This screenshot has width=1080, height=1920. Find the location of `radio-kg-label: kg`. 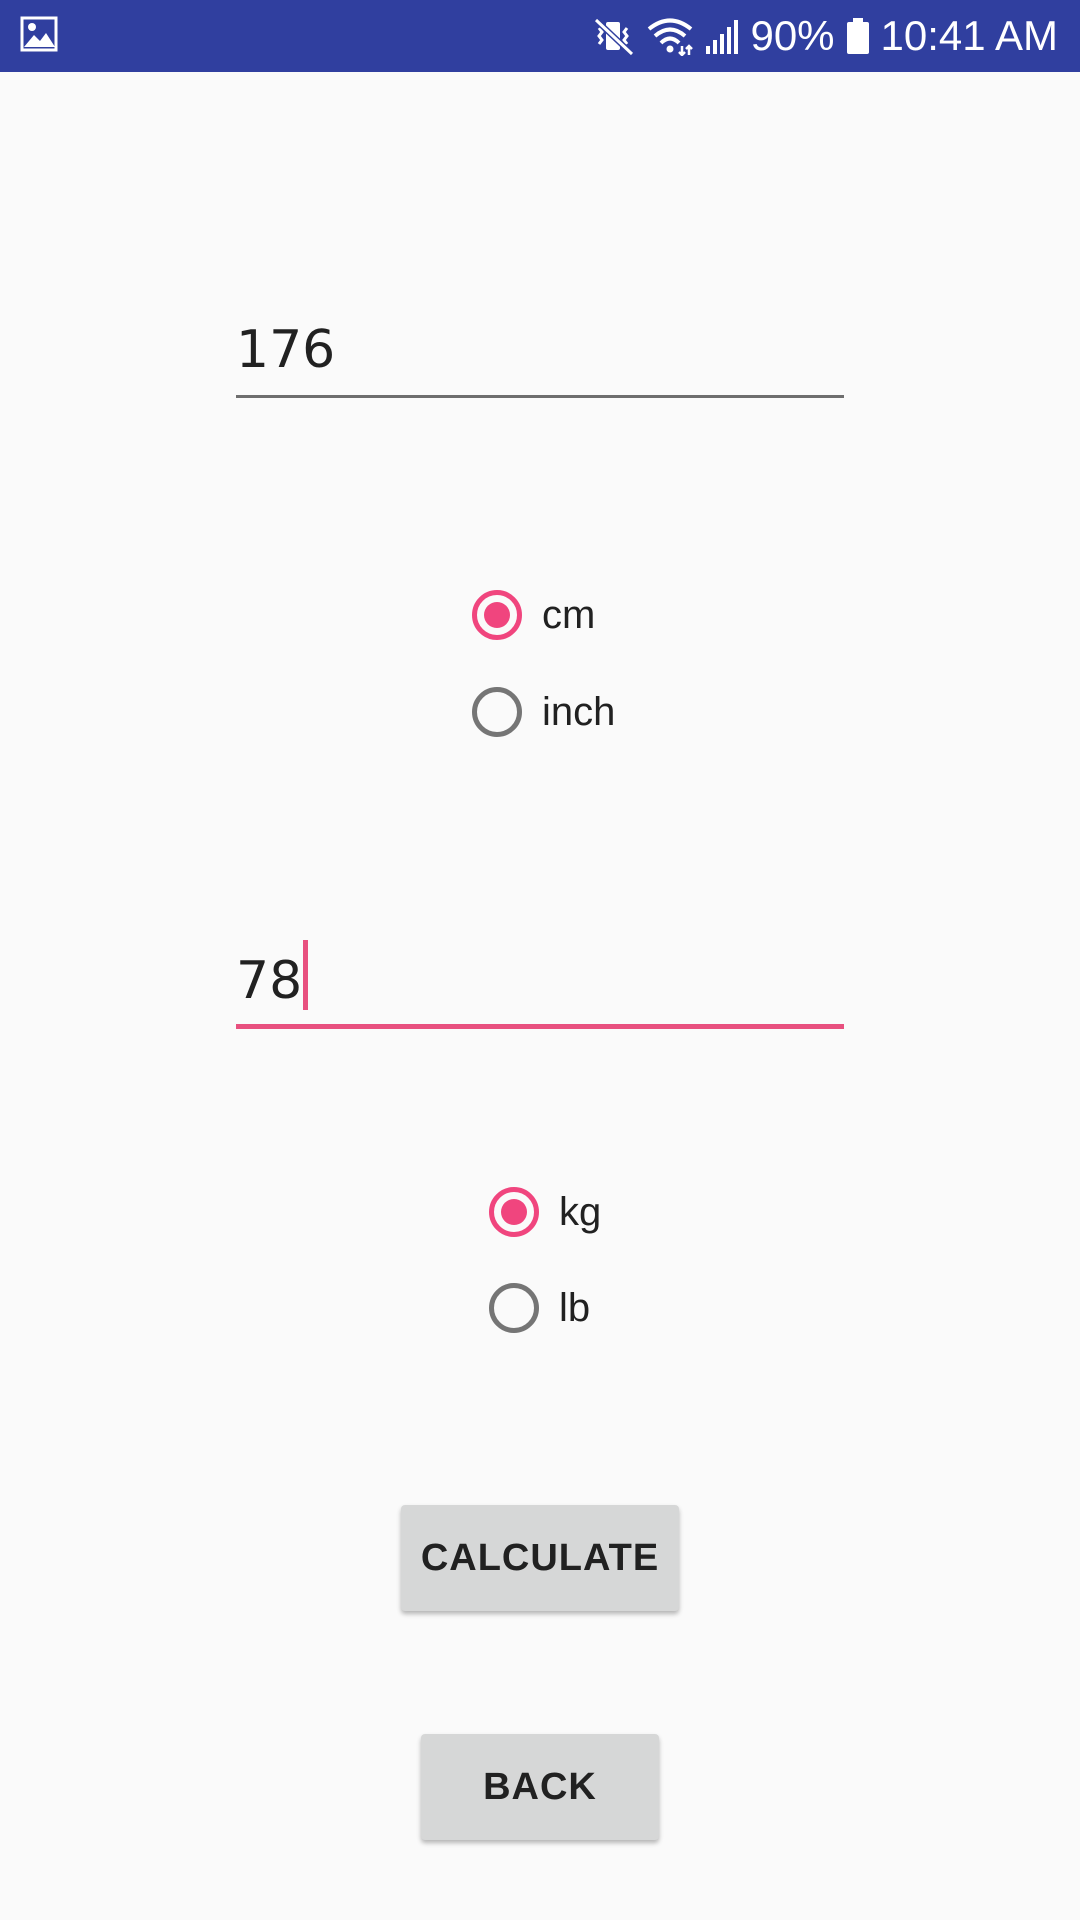

radio-kg-label: kg is located at coordinates (580, 1211).